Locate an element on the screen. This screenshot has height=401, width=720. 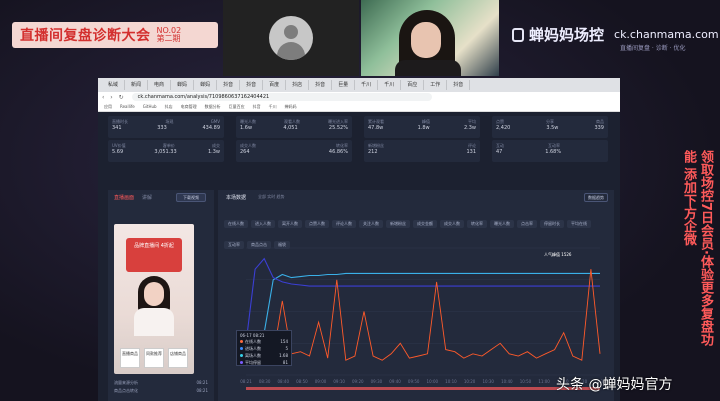
browser-tab: 私域 is located at coordinates (114, 85).